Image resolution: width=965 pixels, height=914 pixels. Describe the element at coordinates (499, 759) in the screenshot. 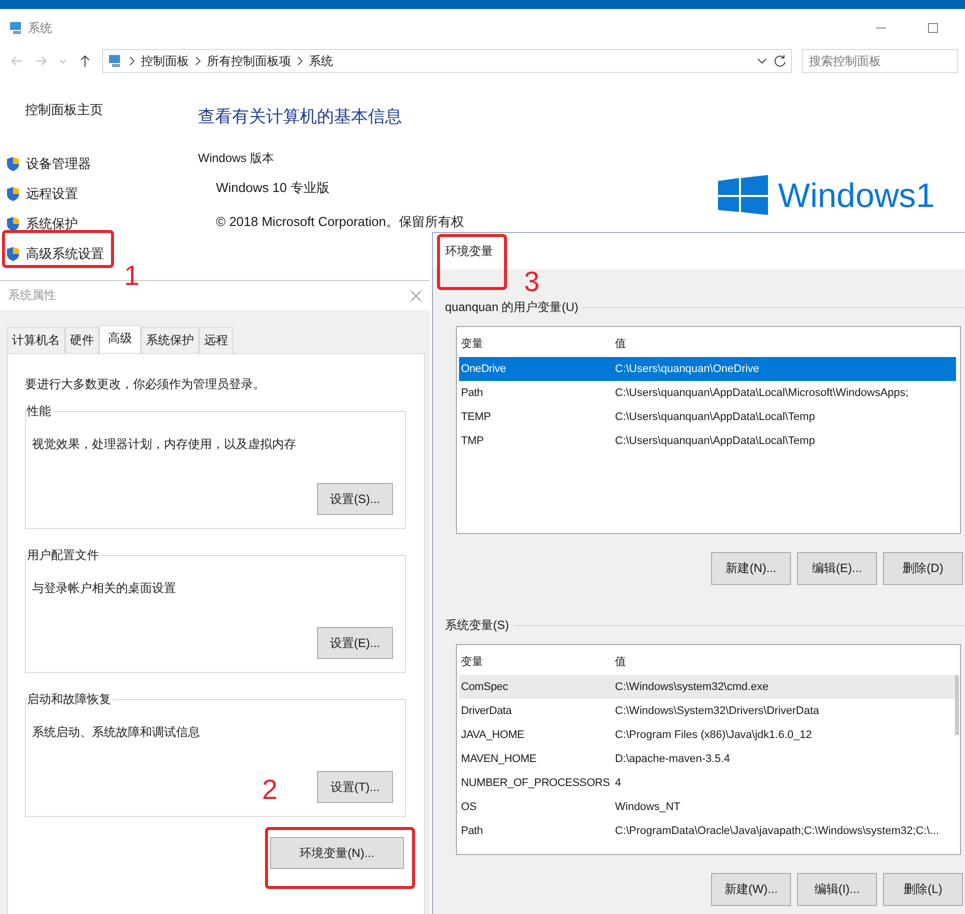

I see `variable-name: MAVEN_HOME` at that location.